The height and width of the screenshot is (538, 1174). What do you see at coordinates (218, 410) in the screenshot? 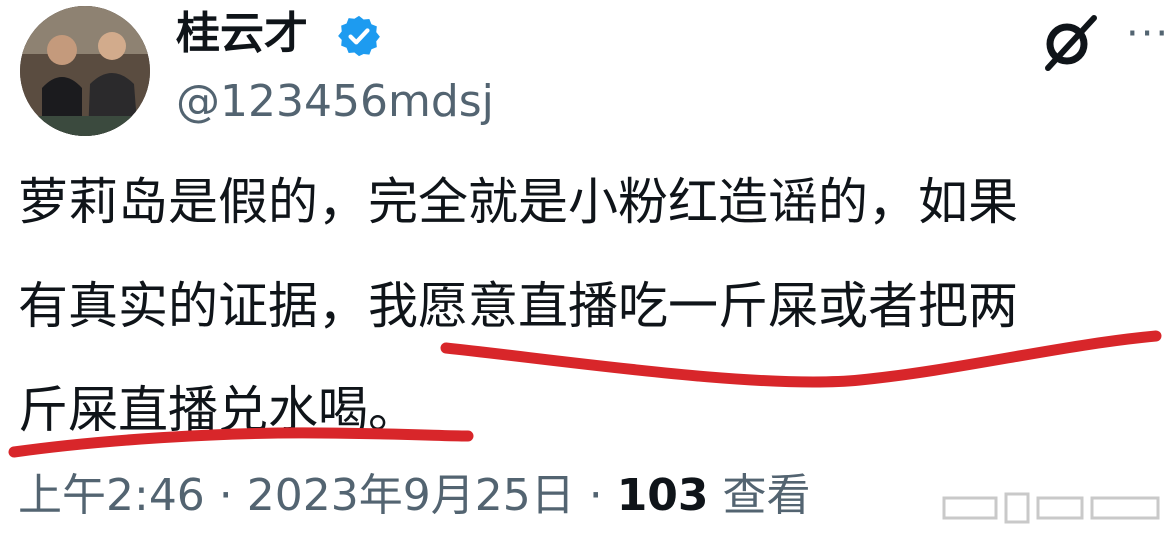
I see `tweet-text-line: 斤屎直播兑水喝。` at bounding box center [218, 410].